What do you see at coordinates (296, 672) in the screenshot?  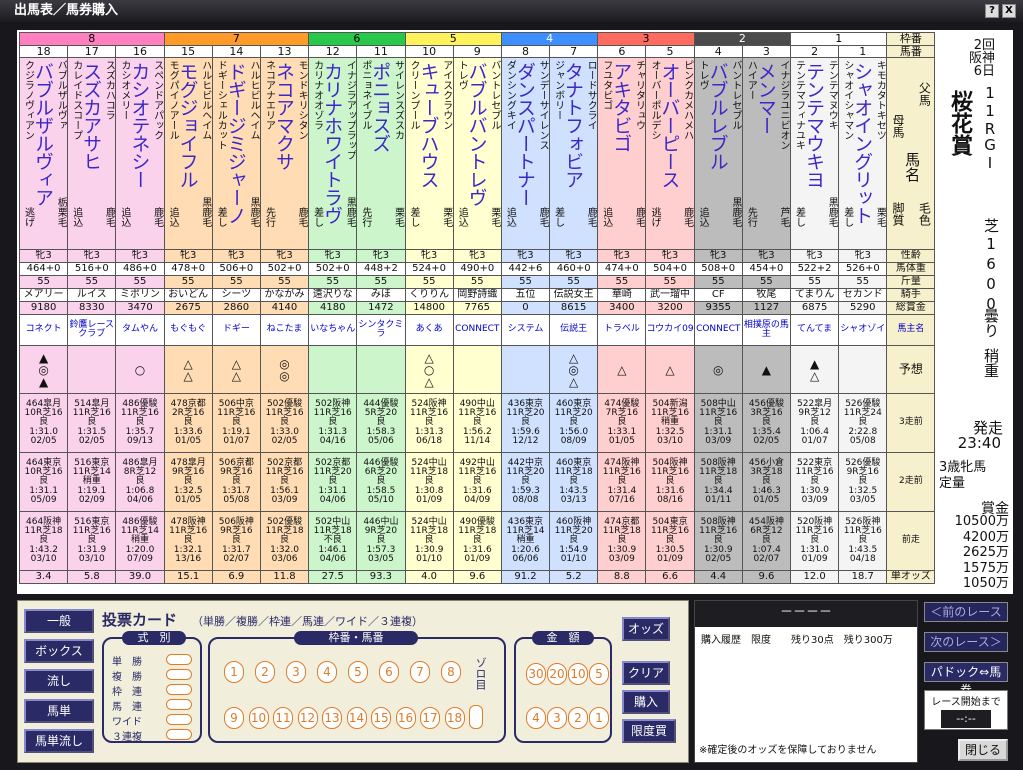 I see `number-toggle: 3` at bounding box center [296, 672].